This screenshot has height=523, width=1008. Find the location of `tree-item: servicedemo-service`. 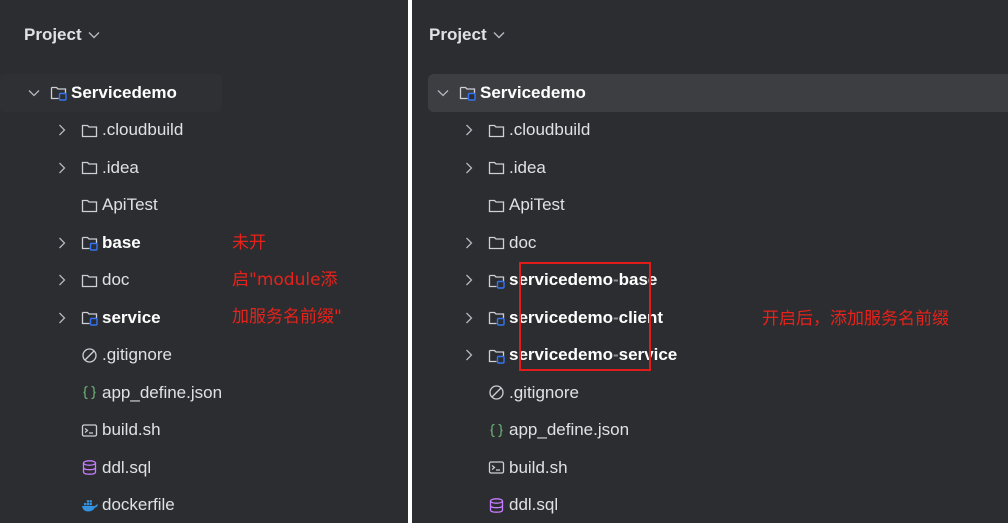

tree-item: servicedemo-service is located at coordinates (710, 356).